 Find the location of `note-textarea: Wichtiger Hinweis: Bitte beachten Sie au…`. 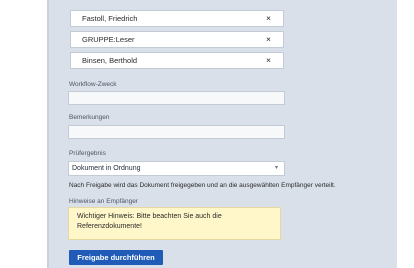

note-textarea: Wichtiger Hinweis: Bitte beachten Sie au… is located at coordinates (174, 223).